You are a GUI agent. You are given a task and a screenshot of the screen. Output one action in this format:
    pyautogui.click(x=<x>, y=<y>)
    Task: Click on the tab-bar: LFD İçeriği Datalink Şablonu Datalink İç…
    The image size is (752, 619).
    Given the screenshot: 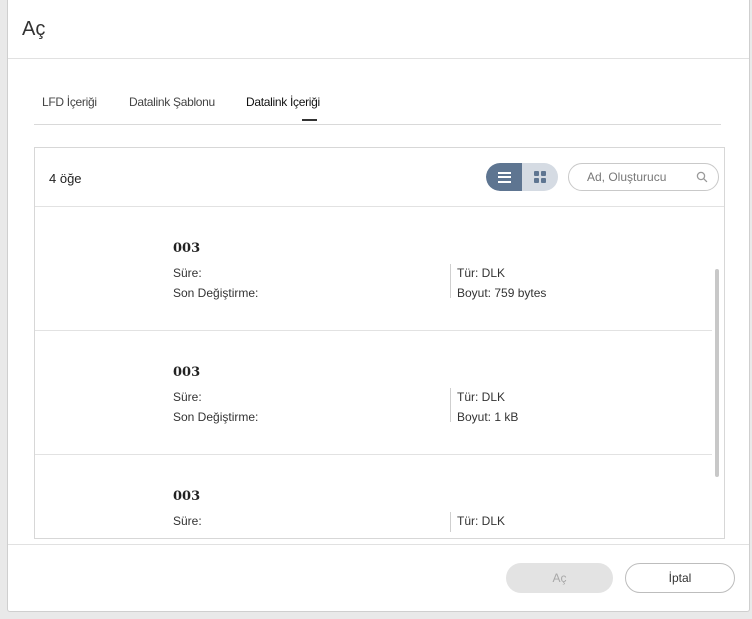 What is the action you would take?
    pyautogui.click(x=377, y=108)
    